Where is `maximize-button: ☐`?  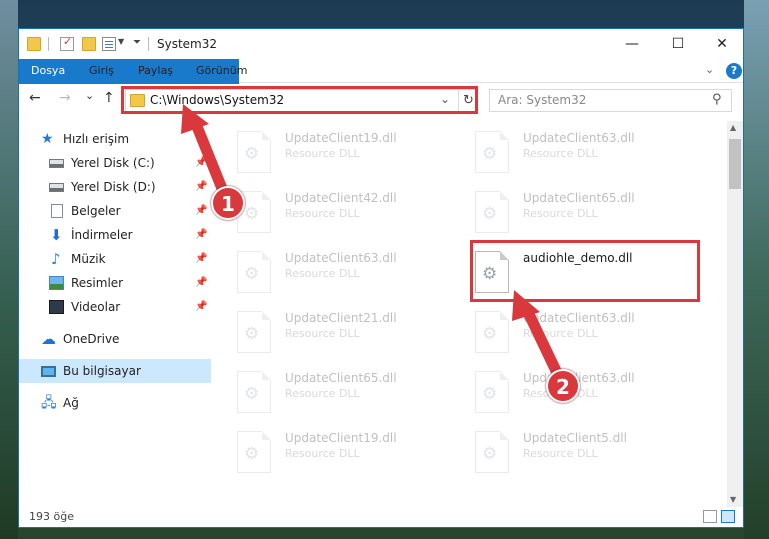 maximize-button: ☐ is located at coordinates (678, 44).